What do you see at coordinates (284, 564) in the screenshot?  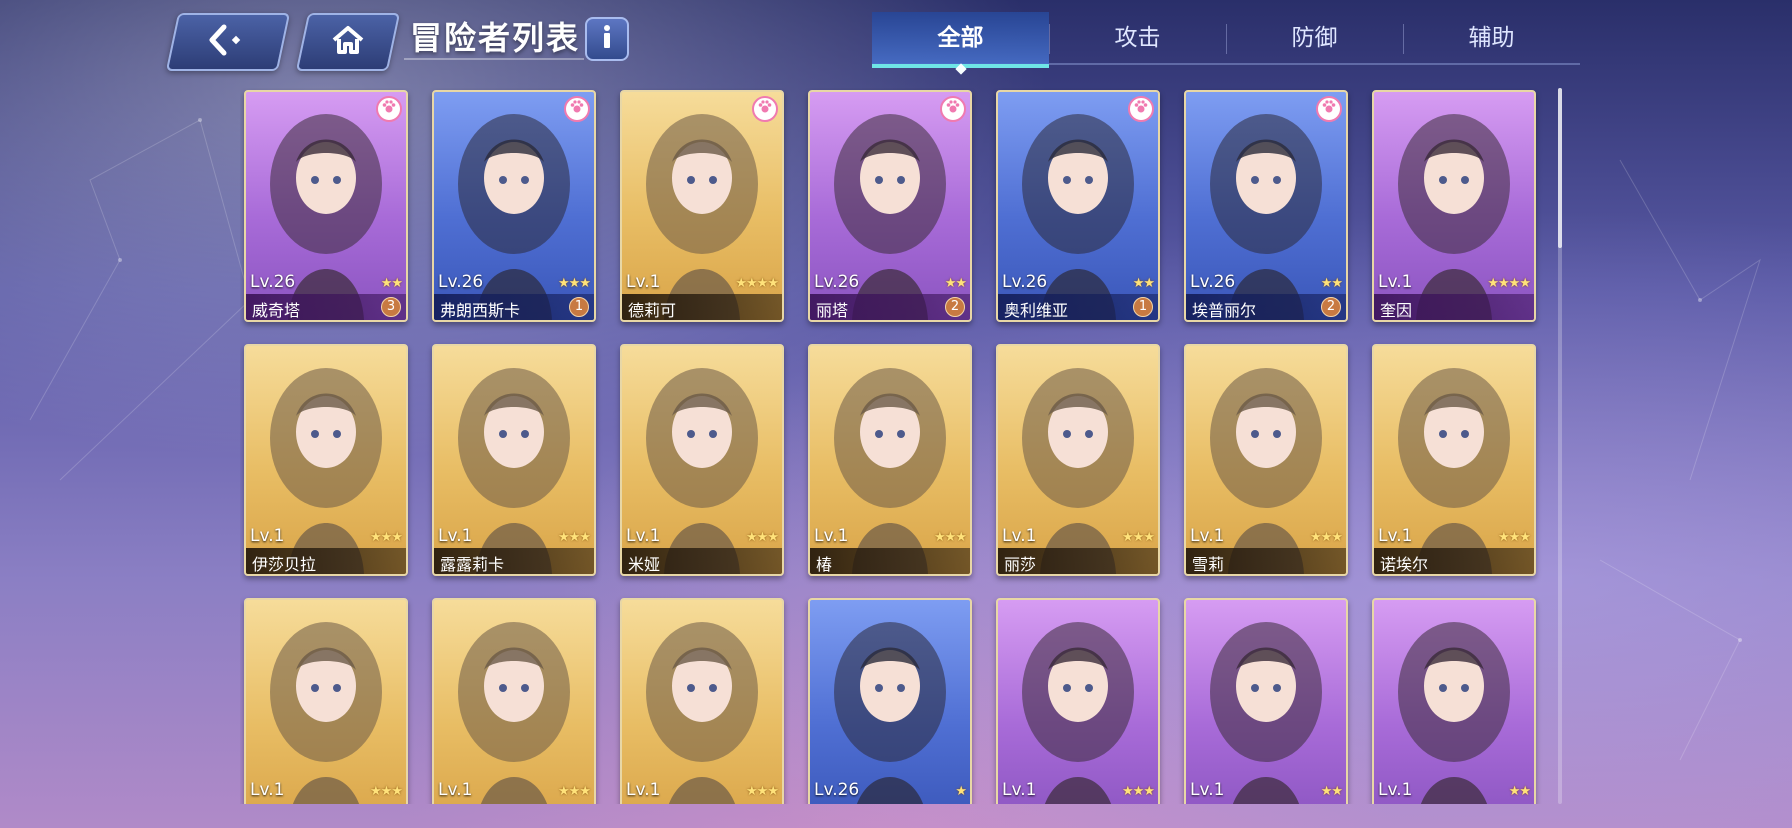 I see `adventurer-name: 伊莎贝拉` at bounding box center [284, 564].